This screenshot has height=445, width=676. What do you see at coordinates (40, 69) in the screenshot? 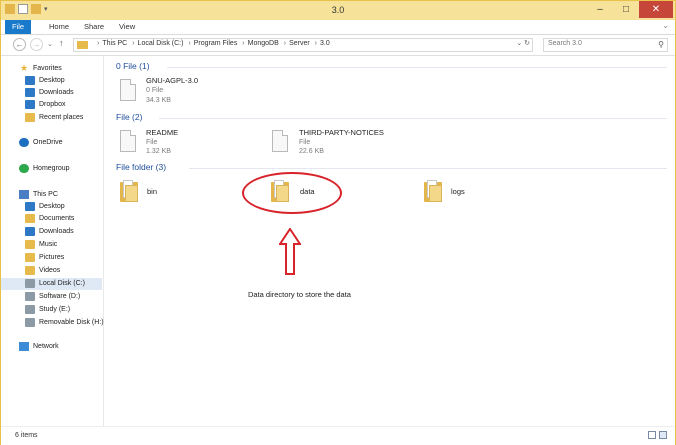
I see `nav-favorites: ★ Favorites` at bounding box center [40, 69].